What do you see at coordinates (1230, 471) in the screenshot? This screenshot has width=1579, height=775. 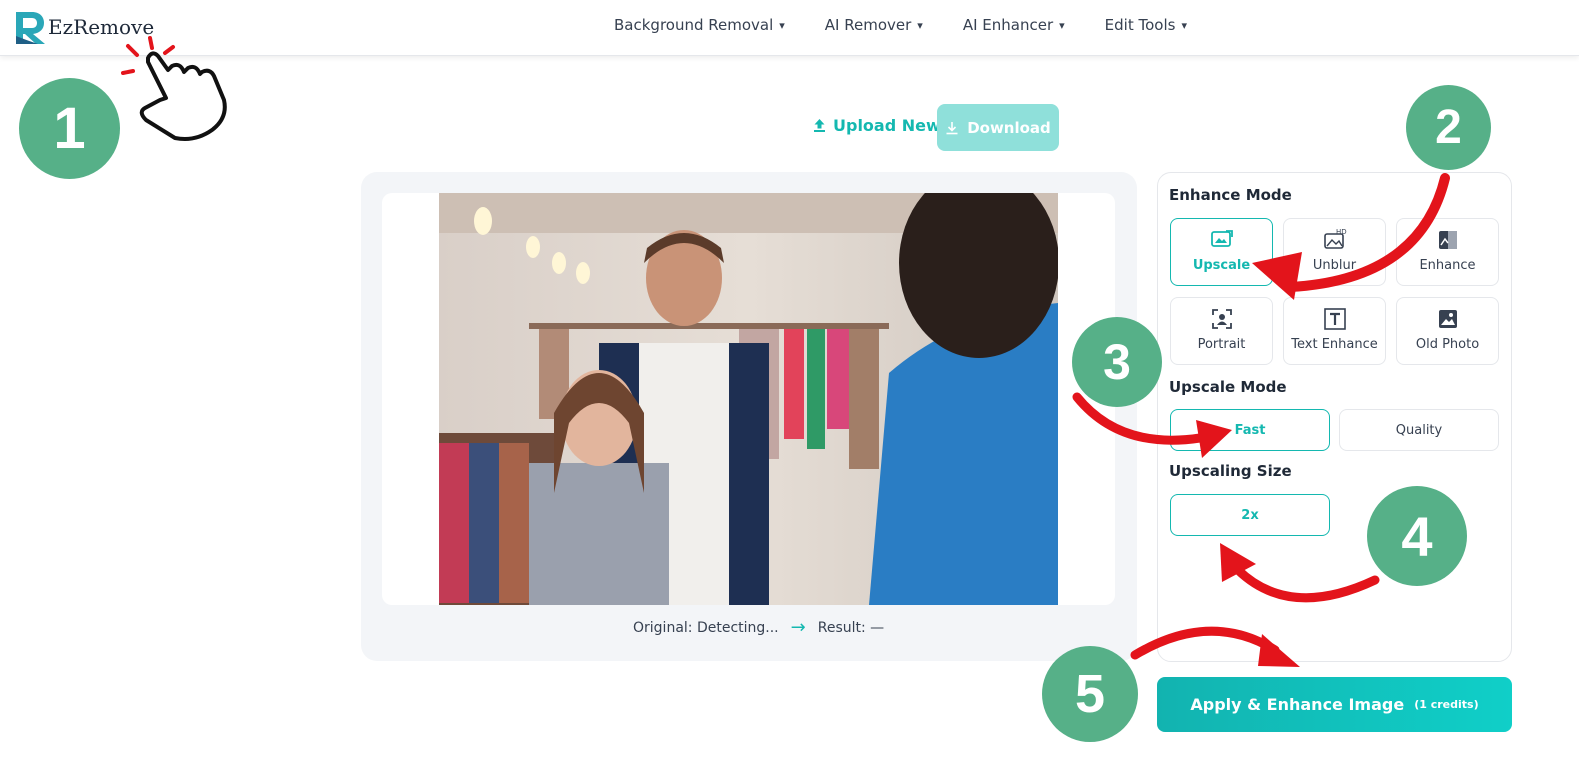 I see `upscaling-size-heading: Upscaling Size` at bounding box center [1230, 471].